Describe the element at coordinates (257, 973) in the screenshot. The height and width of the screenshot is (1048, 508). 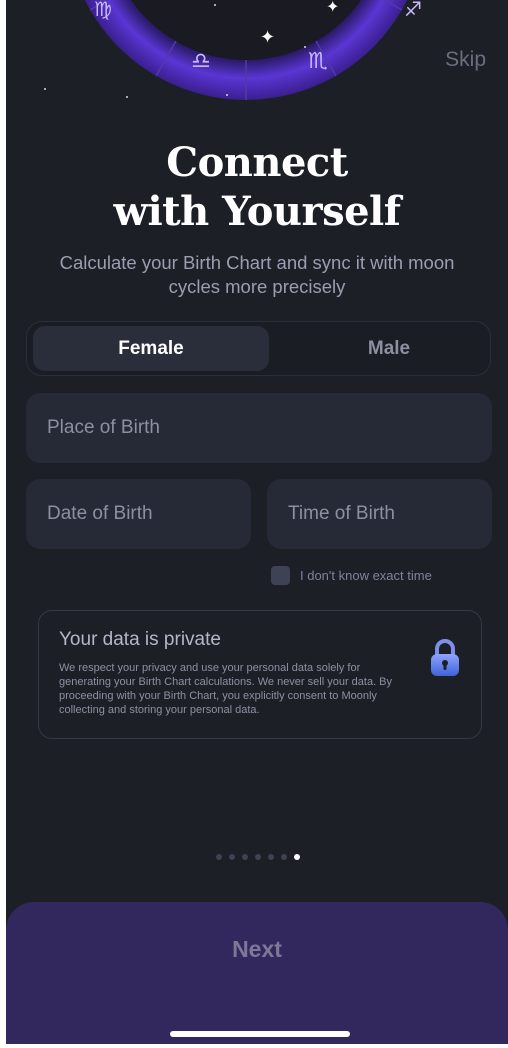
I see `bottom-panel: Next` at that location.